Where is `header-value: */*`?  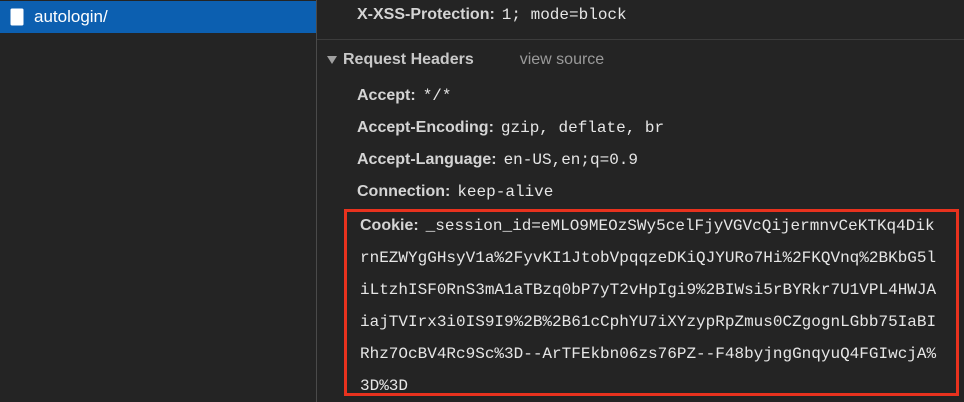 header-value: */* is located at coordinates (437, 96).